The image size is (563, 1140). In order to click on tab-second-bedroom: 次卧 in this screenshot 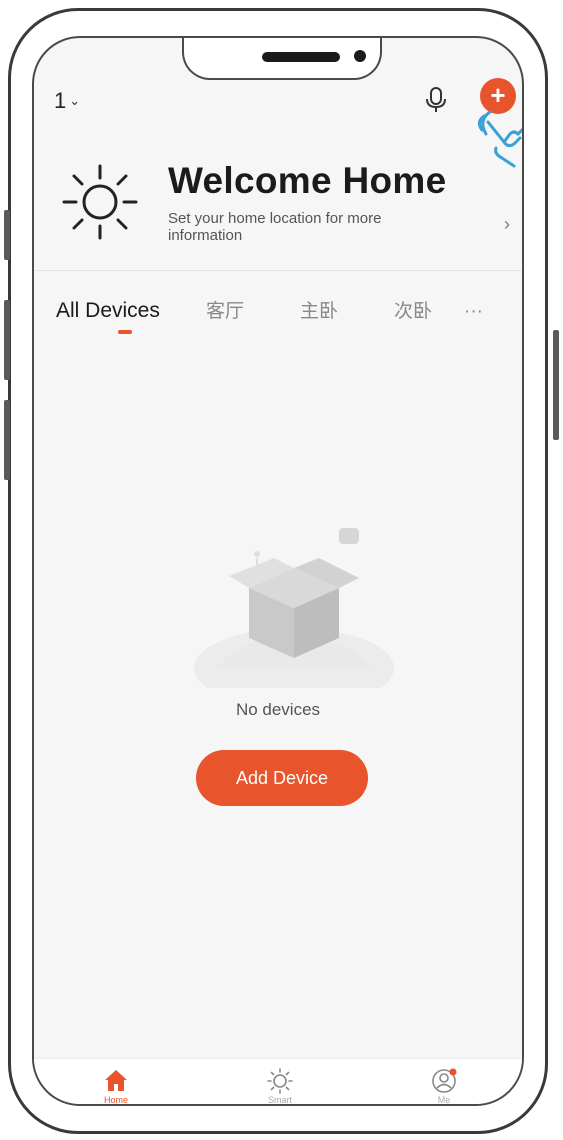, I will do `click(429, 309)`.